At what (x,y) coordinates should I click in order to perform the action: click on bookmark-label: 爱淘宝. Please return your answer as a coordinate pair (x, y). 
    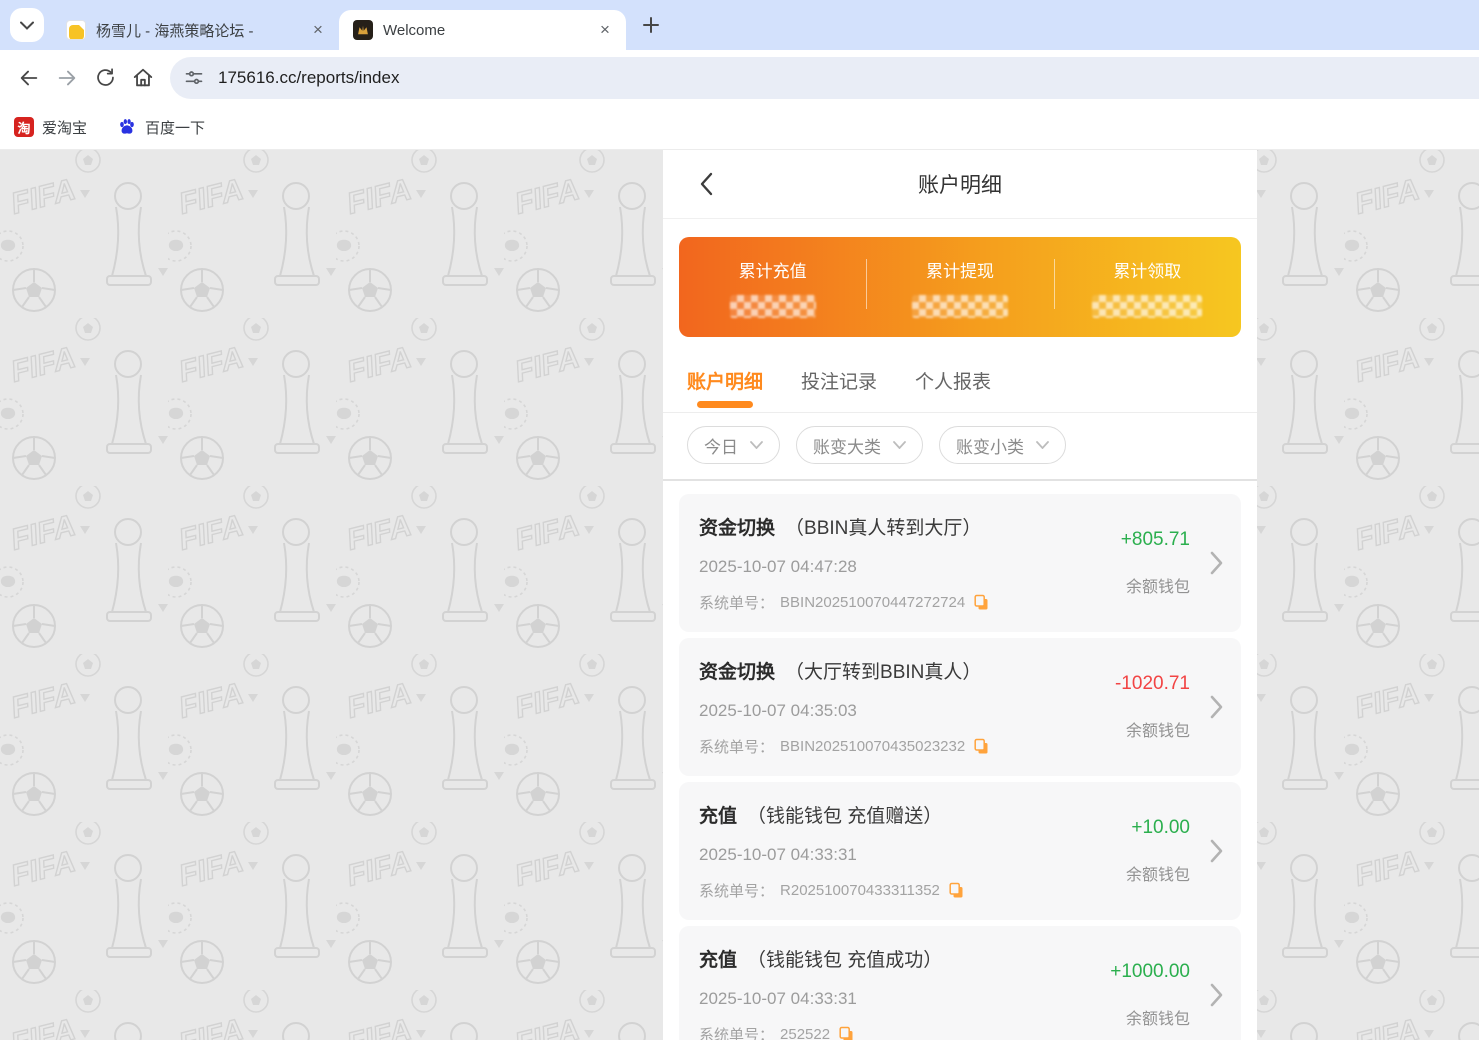
    Looking at the image, I should click on (65, 128).